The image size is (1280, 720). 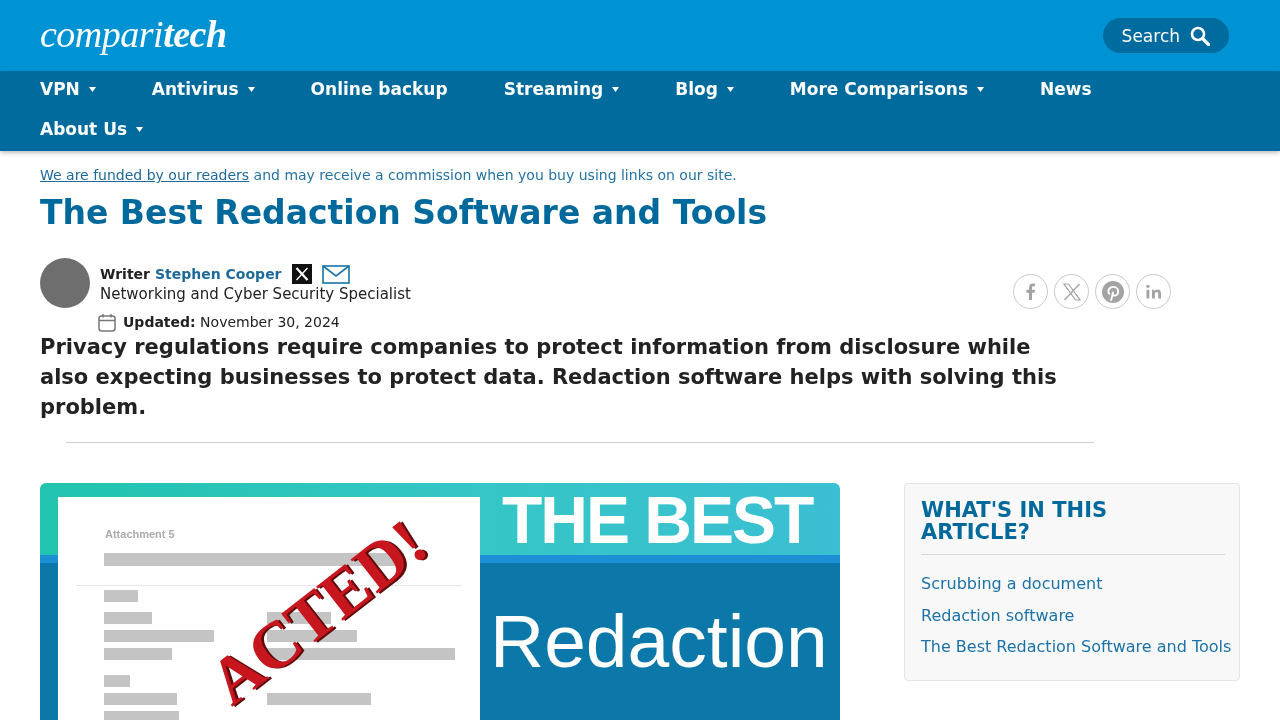 I want to click on linkedin-icon, so click(x=1153, y=291).